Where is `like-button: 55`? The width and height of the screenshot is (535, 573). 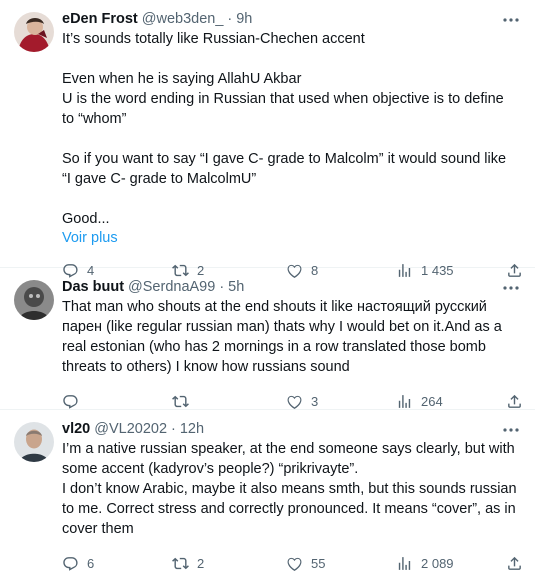
like-button: 55 is located at coordinates (305, 563).